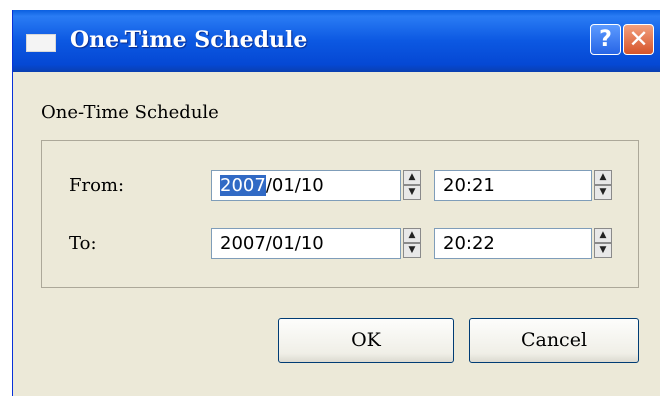 The height and width of the screenshot is (396, 660). I want to click on to-time-spin-icon: ▲ ▼, so click(603, 243).